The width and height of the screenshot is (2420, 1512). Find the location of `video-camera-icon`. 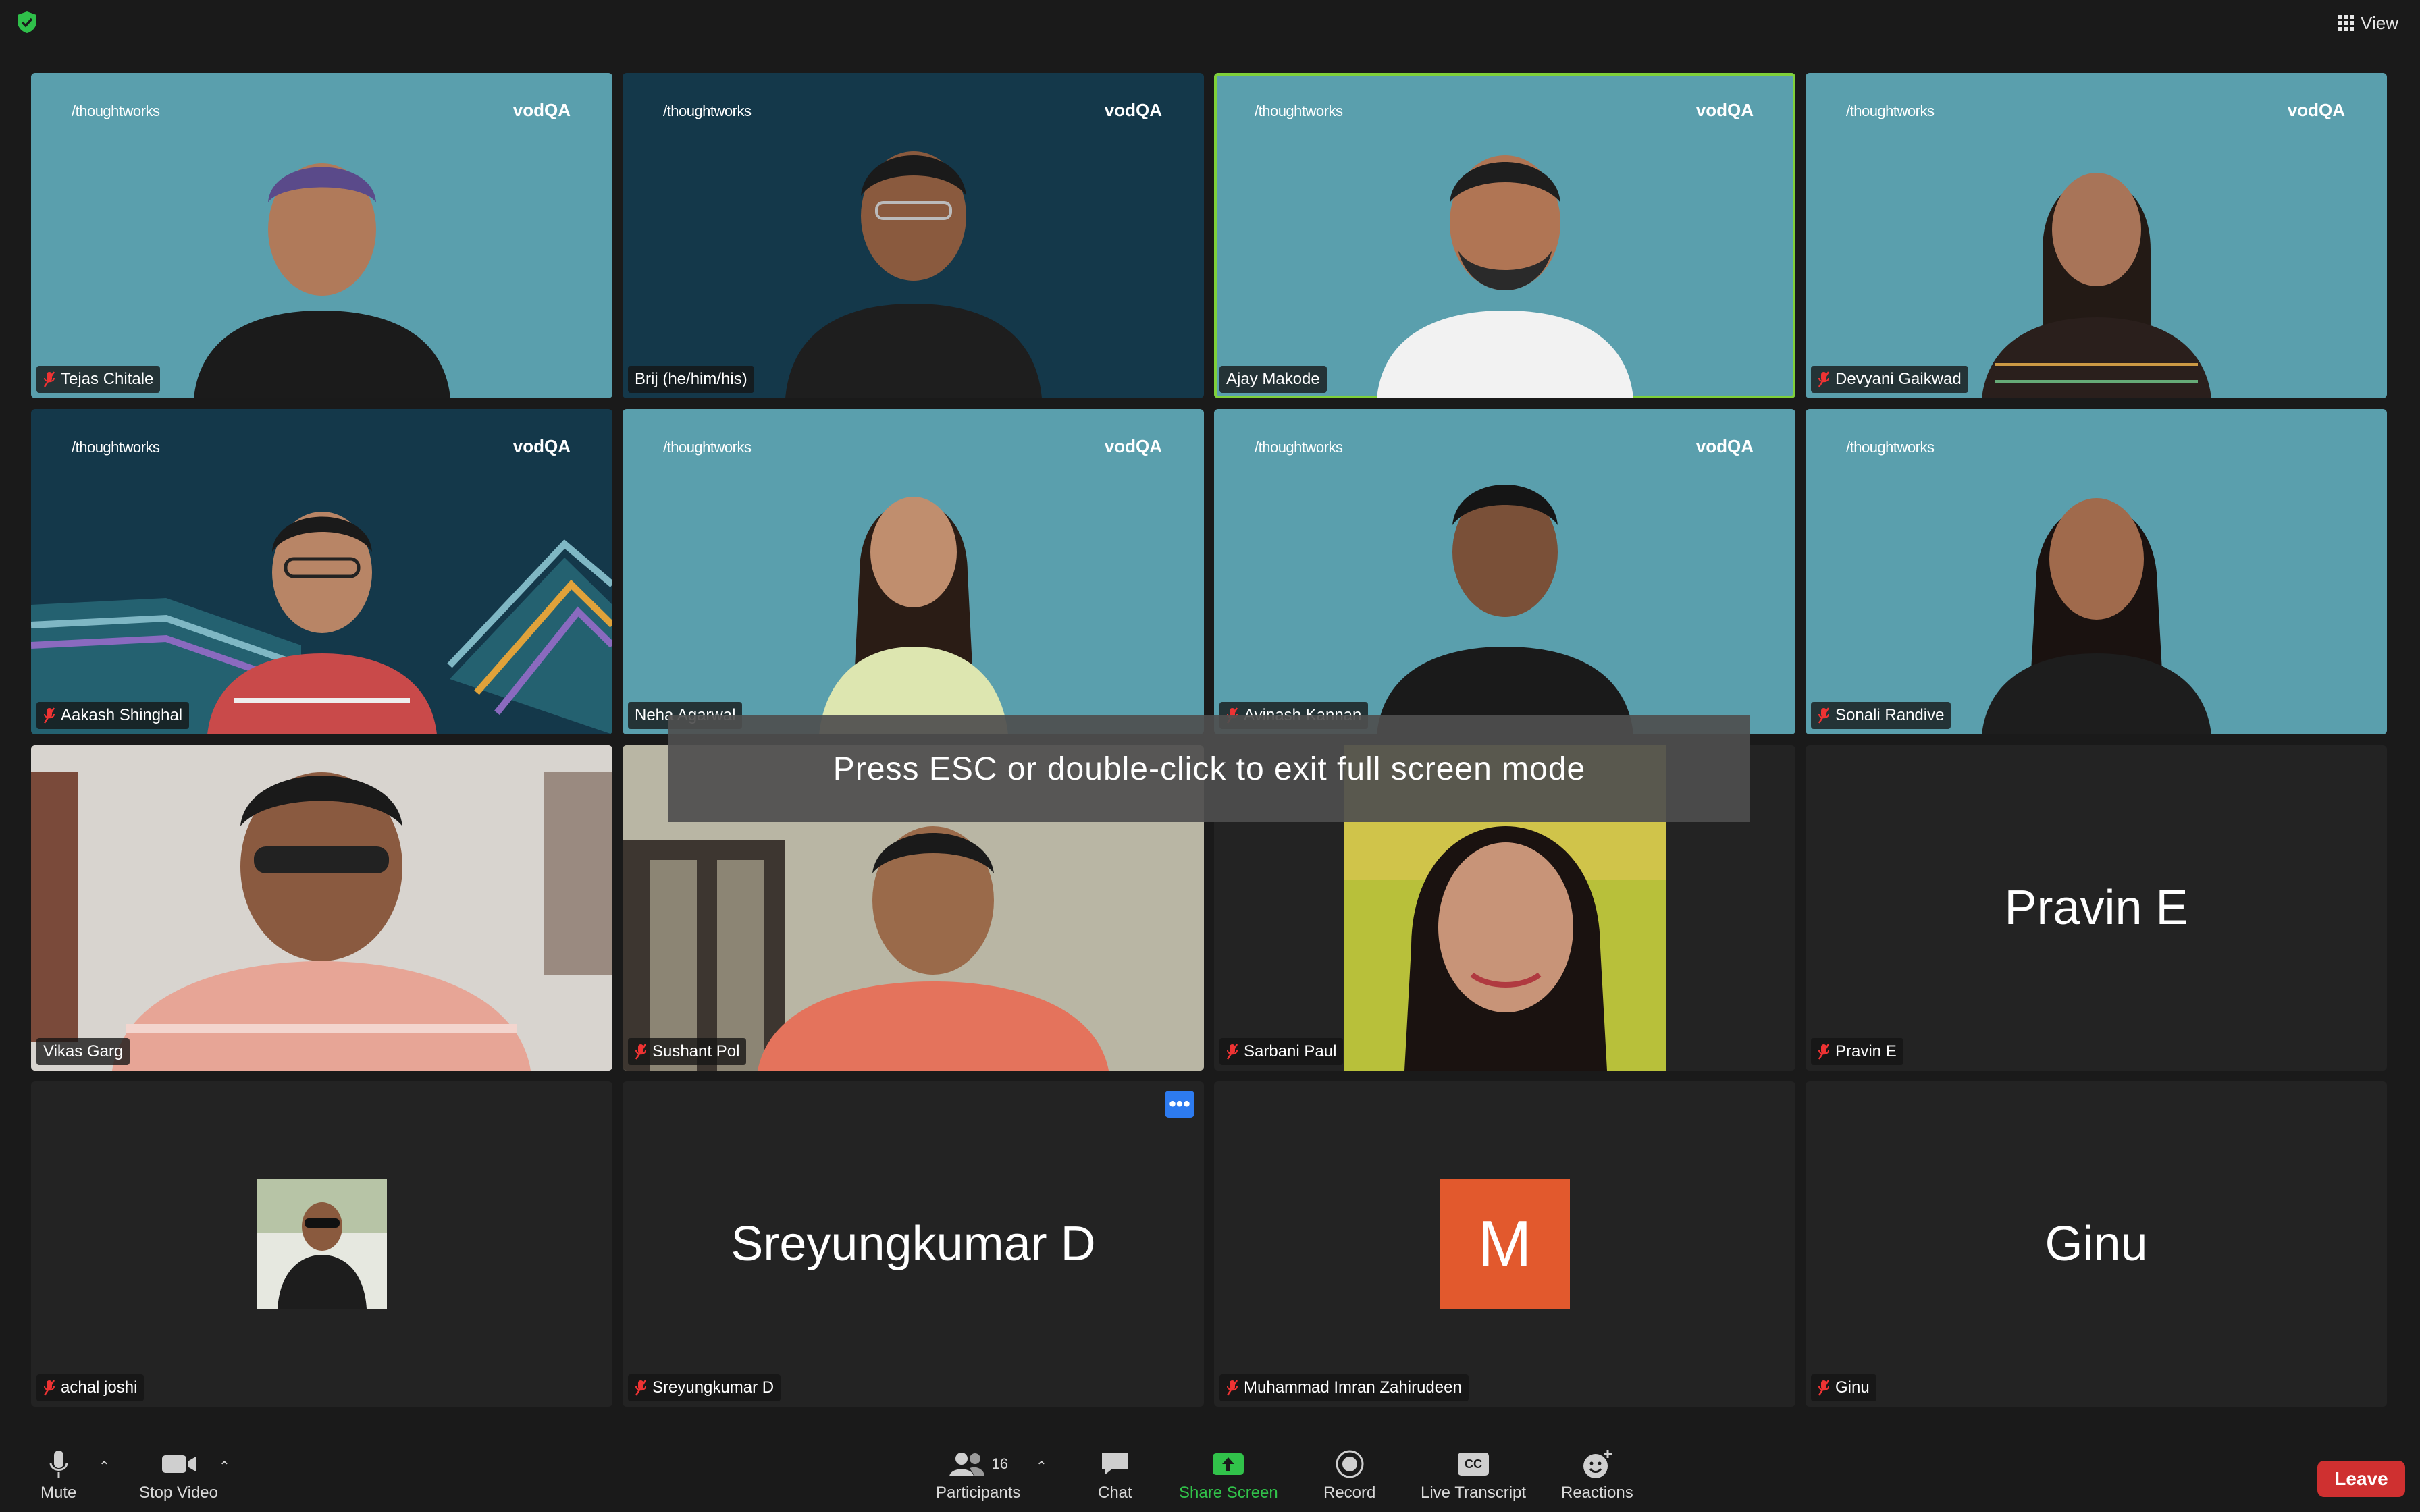

video-camera-icon is located at coordinates (178, 1464).